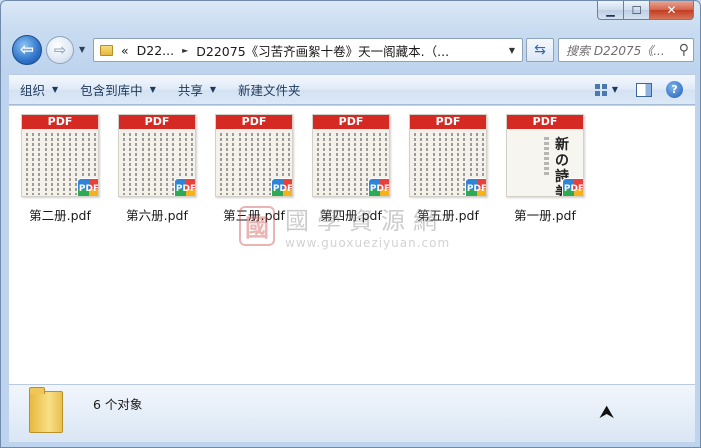 The height and width of the screenshot is (448, 701). I want to click on new-folder-label: 新建文件夹, so click(269, 90).